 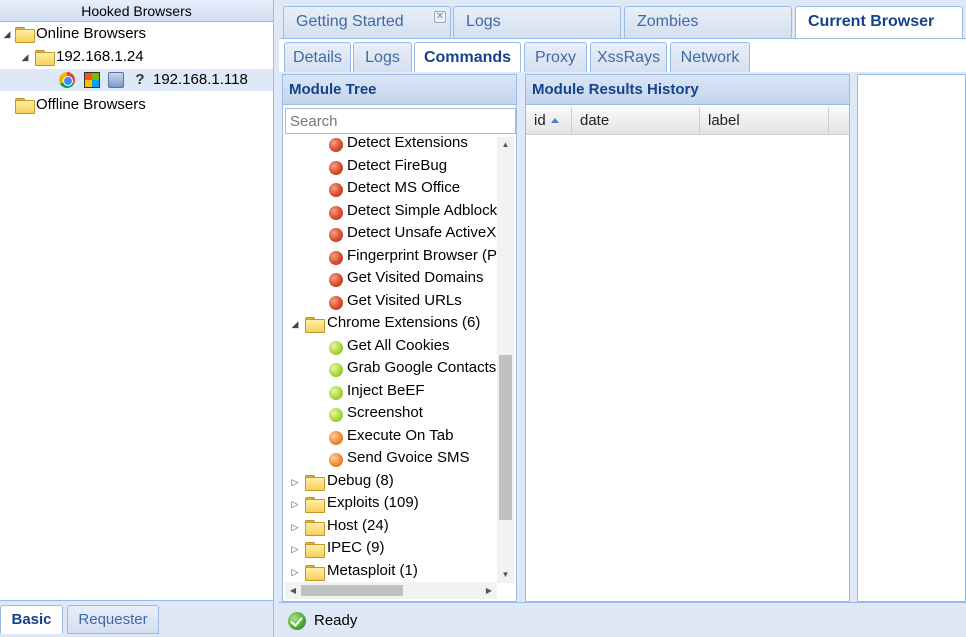 What do you see at coordinates (879, 22) in the screenshot?
I see `tab-current-browser: Current Browser` at bounding box center [879, 22].